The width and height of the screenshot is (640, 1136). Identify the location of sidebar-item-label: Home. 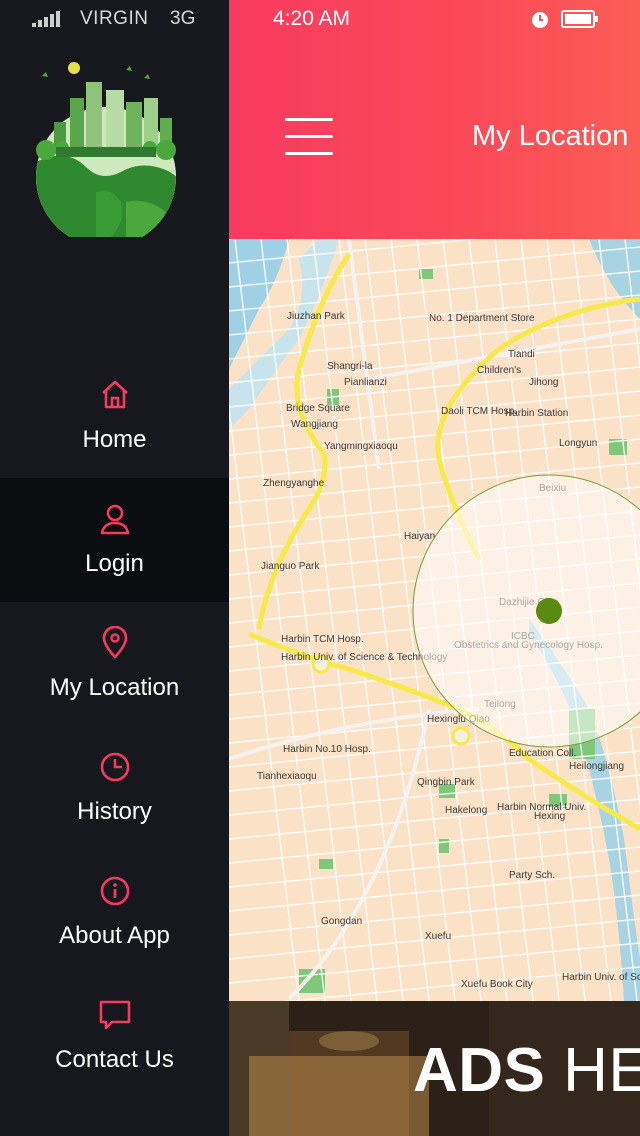
(114, 439).